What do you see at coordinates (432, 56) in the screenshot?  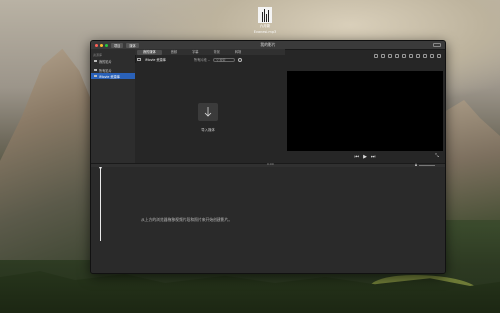 I see `info-icon` at bounding box center [432, 56].